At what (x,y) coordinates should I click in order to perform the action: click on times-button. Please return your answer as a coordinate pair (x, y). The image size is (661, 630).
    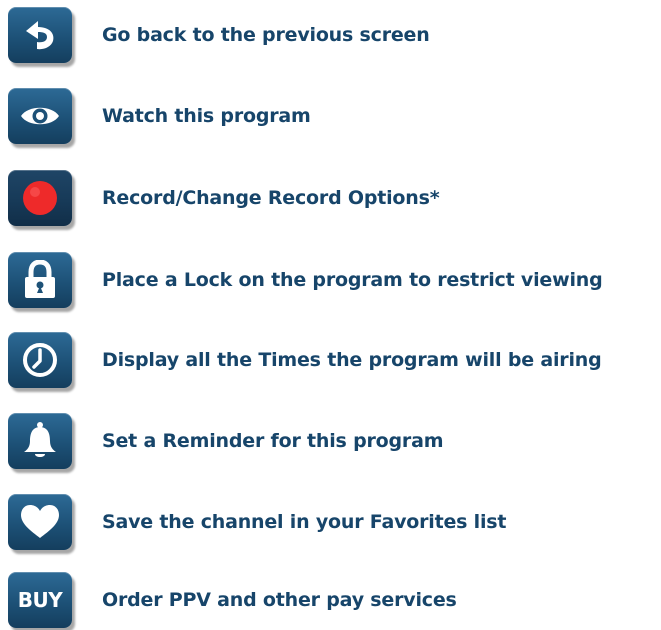
    Looking at the image, I should click on (40, 360).